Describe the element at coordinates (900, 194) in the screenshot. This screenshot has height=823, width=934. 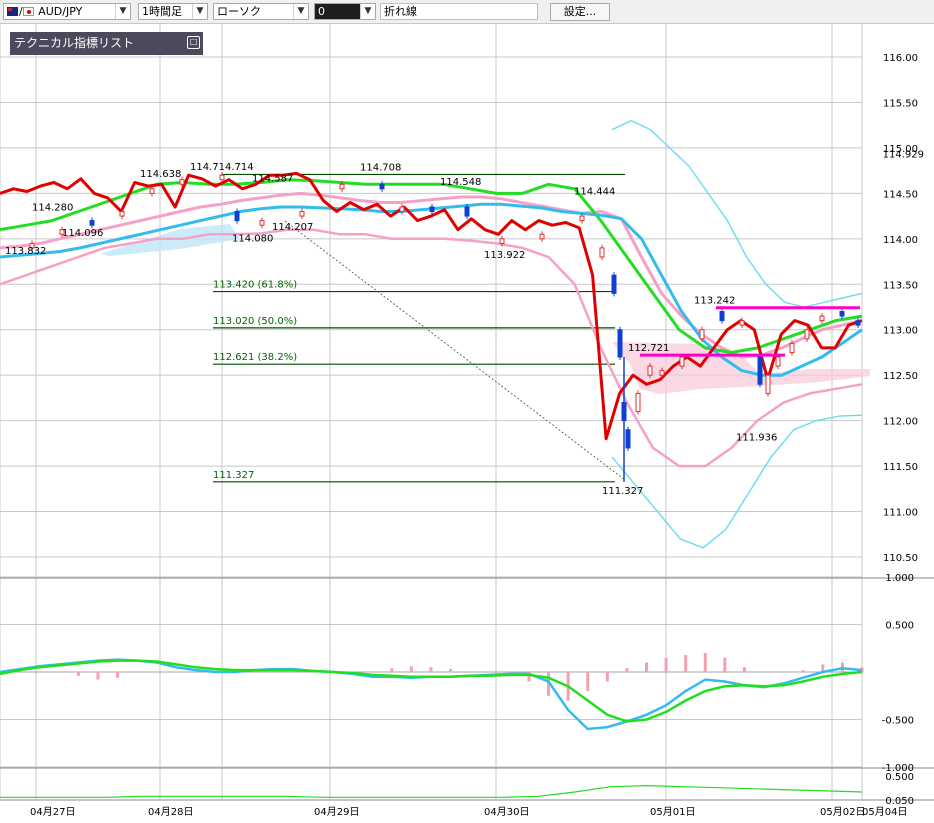
I see `y-tick-label: 114.50` at that location.